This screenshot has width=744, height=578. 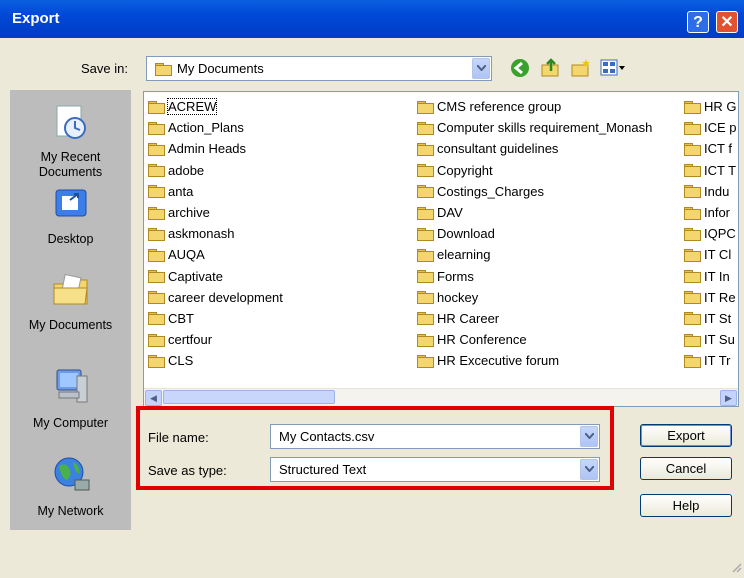 What do you see at coordinates (181, 191) in the screenshot?
I see `folder-label: anta` at bounding box center [181, 191].